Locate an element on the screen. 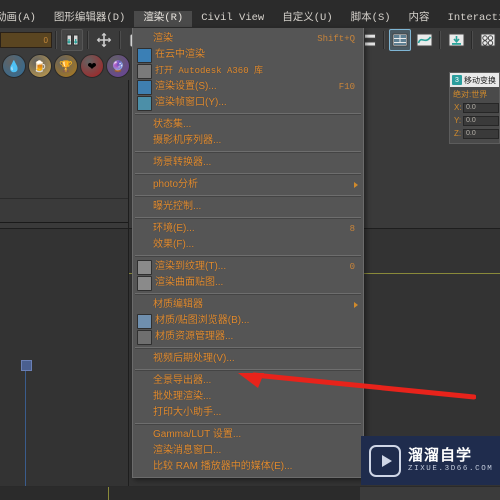  toolbar-right-group is located at coordinates (428, 40).